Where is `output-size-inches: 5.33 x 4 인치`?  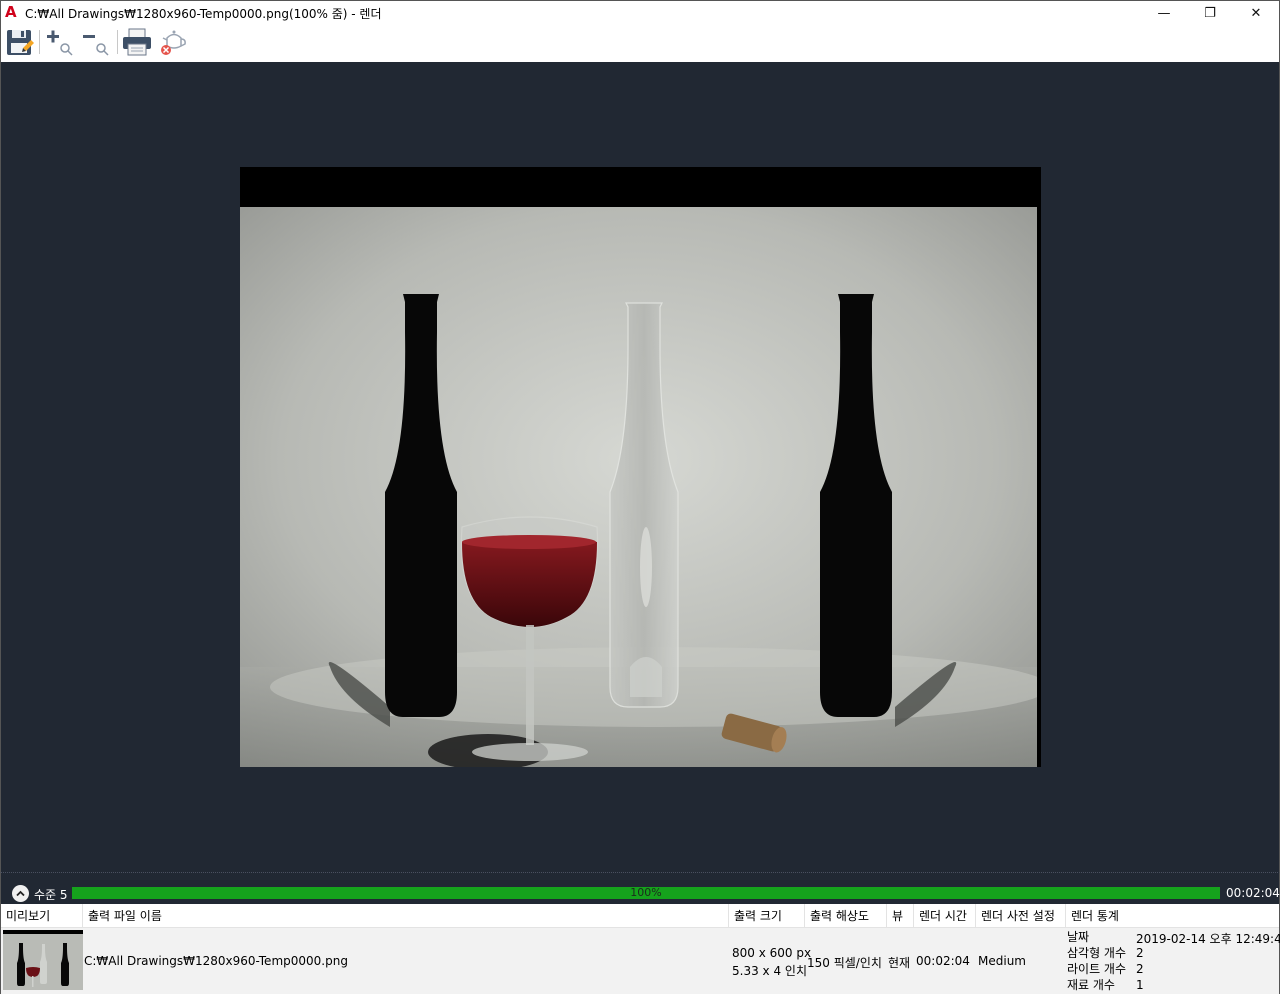 output-size-inches: 5.33 x 4 인치 is located at coordinates (769, 971).